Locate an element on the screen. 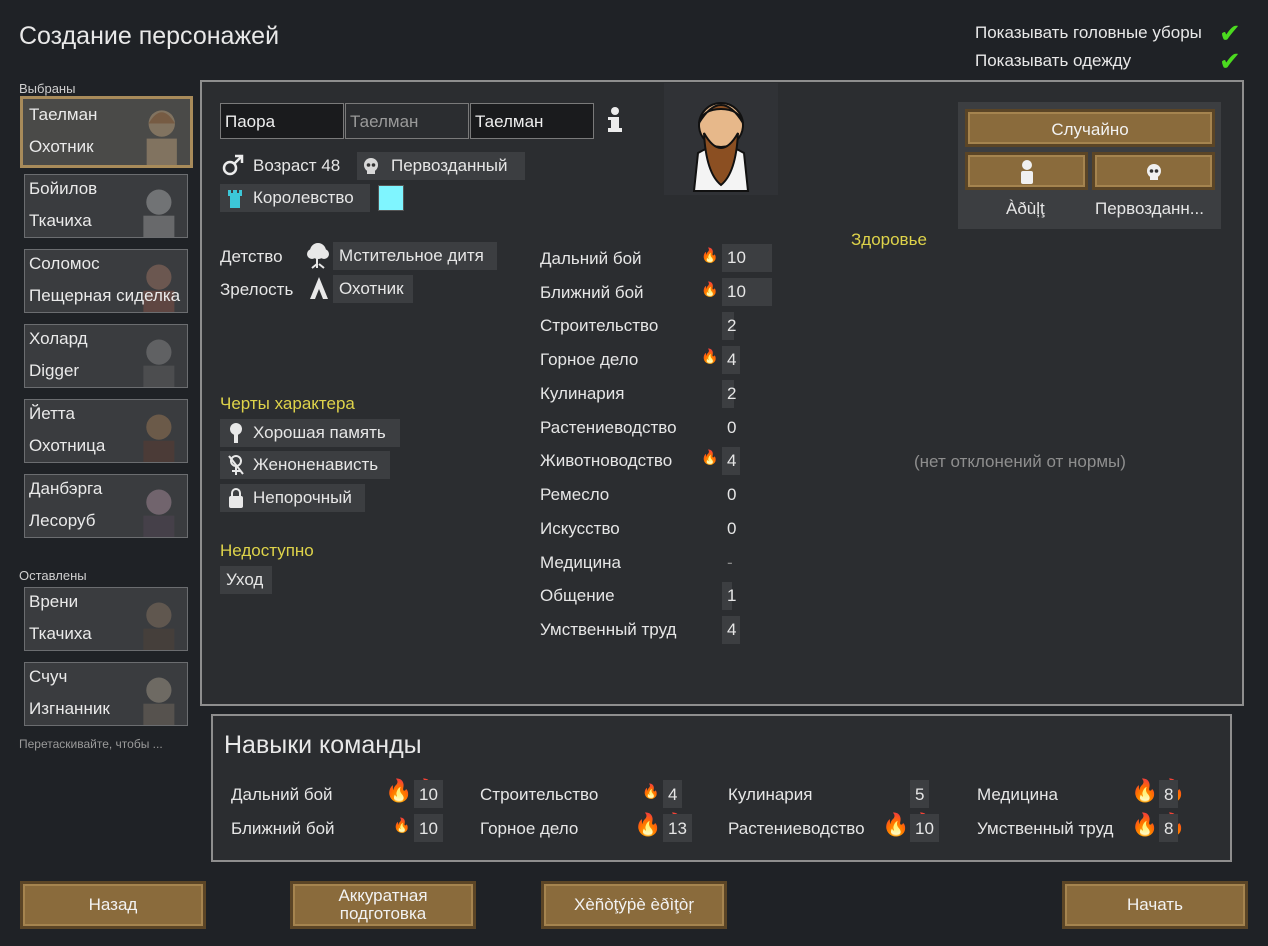  skill-name: Растениеводство is located at coordinates (608, 427).